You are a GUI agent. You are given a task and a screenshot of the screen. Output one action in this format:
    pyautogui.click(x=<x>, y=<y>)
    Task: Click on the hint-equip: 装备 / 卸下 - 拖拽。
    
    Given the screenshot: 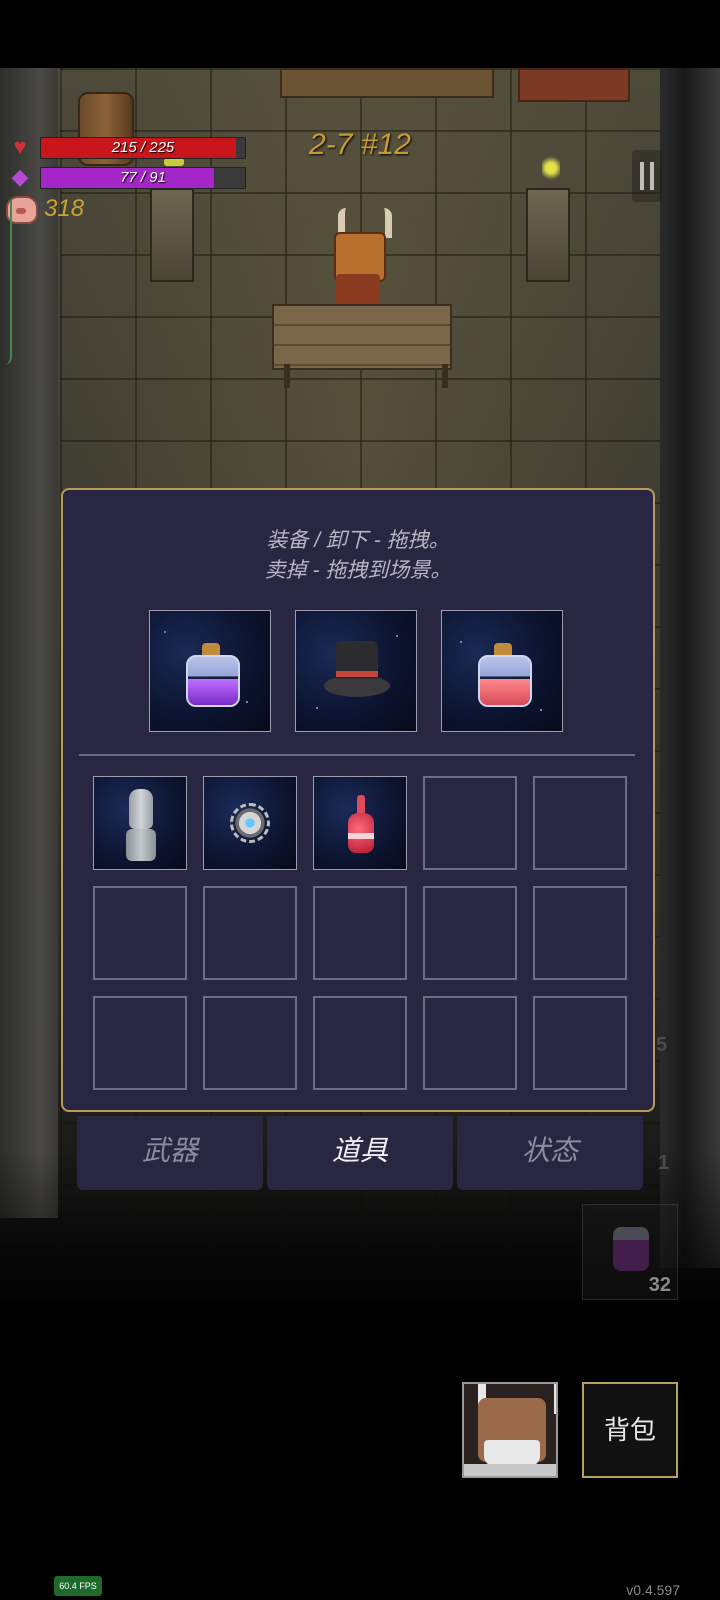 What is the action you would take?
    pyautogui.click(x=358, y=540)
    